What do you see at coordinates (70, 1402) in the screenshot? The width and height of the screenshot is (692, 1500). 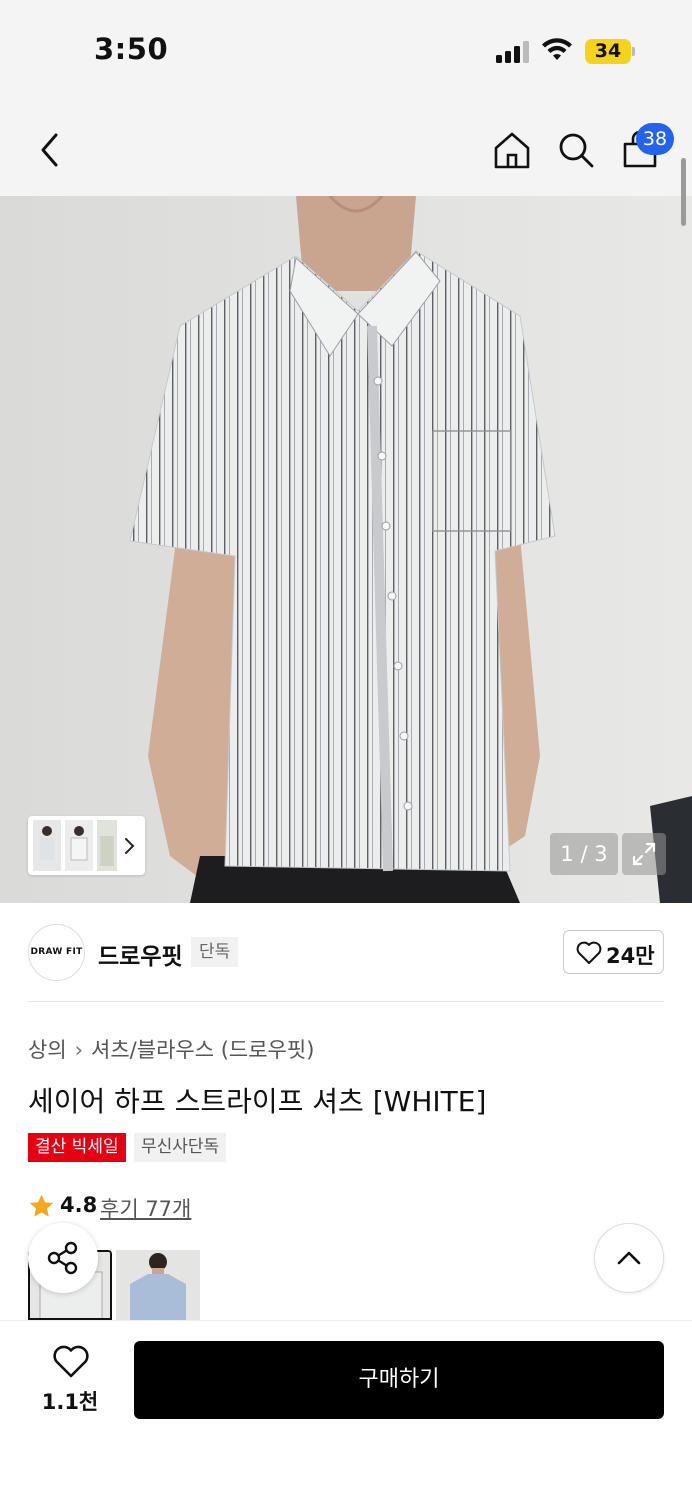 I see `wishlist-count: 1.1천` at bounding box center [70, 1402].